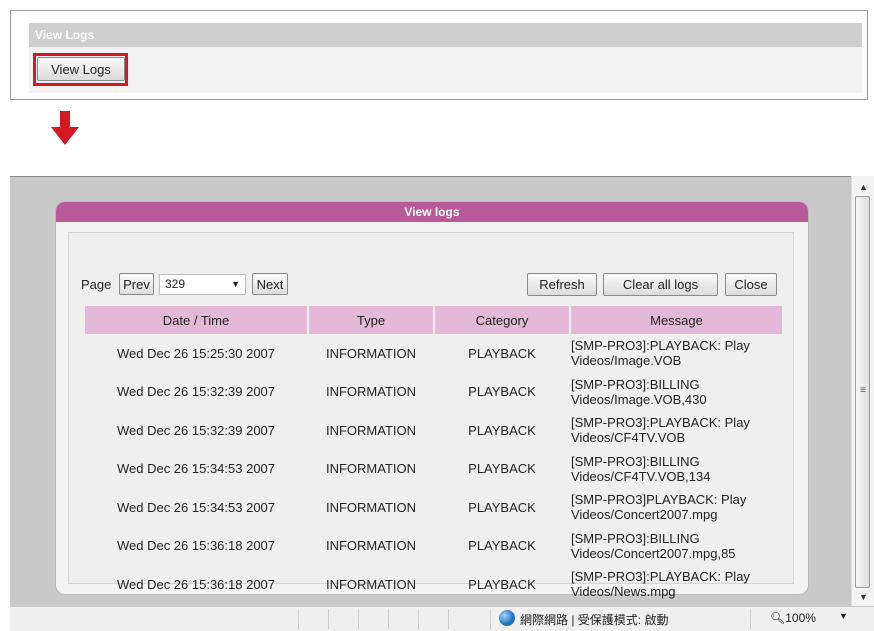 This screenshot has width=874, height=631. Describe the element at coordinates (433, 320) in the screenshot. I see `table-header-row: Date / Time Type Category Message` at that location.